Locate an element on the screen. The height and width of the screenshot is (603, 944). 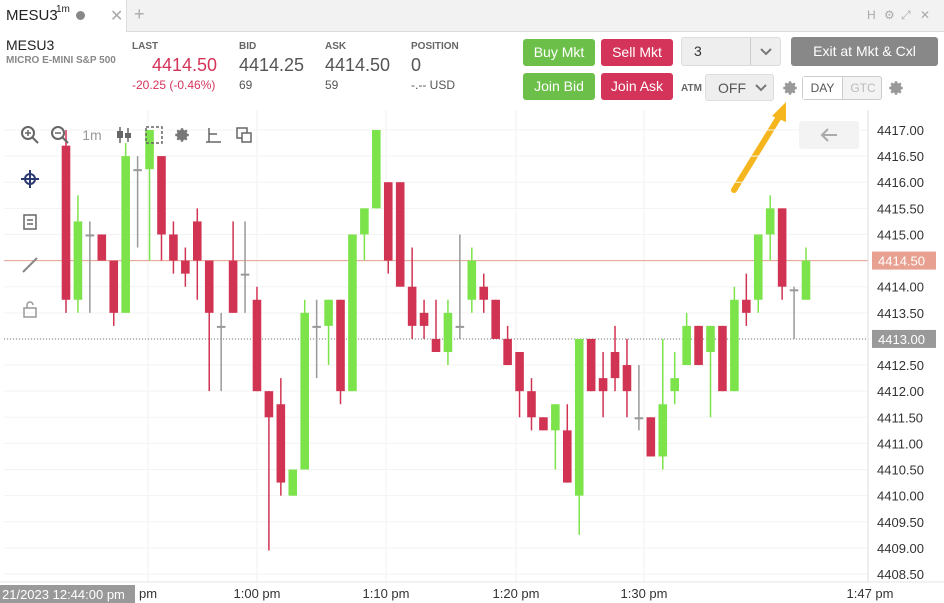
exit-at-mkt-cxl-button: Exit at Mkt & Cxl is located at coordinates (864, 51).